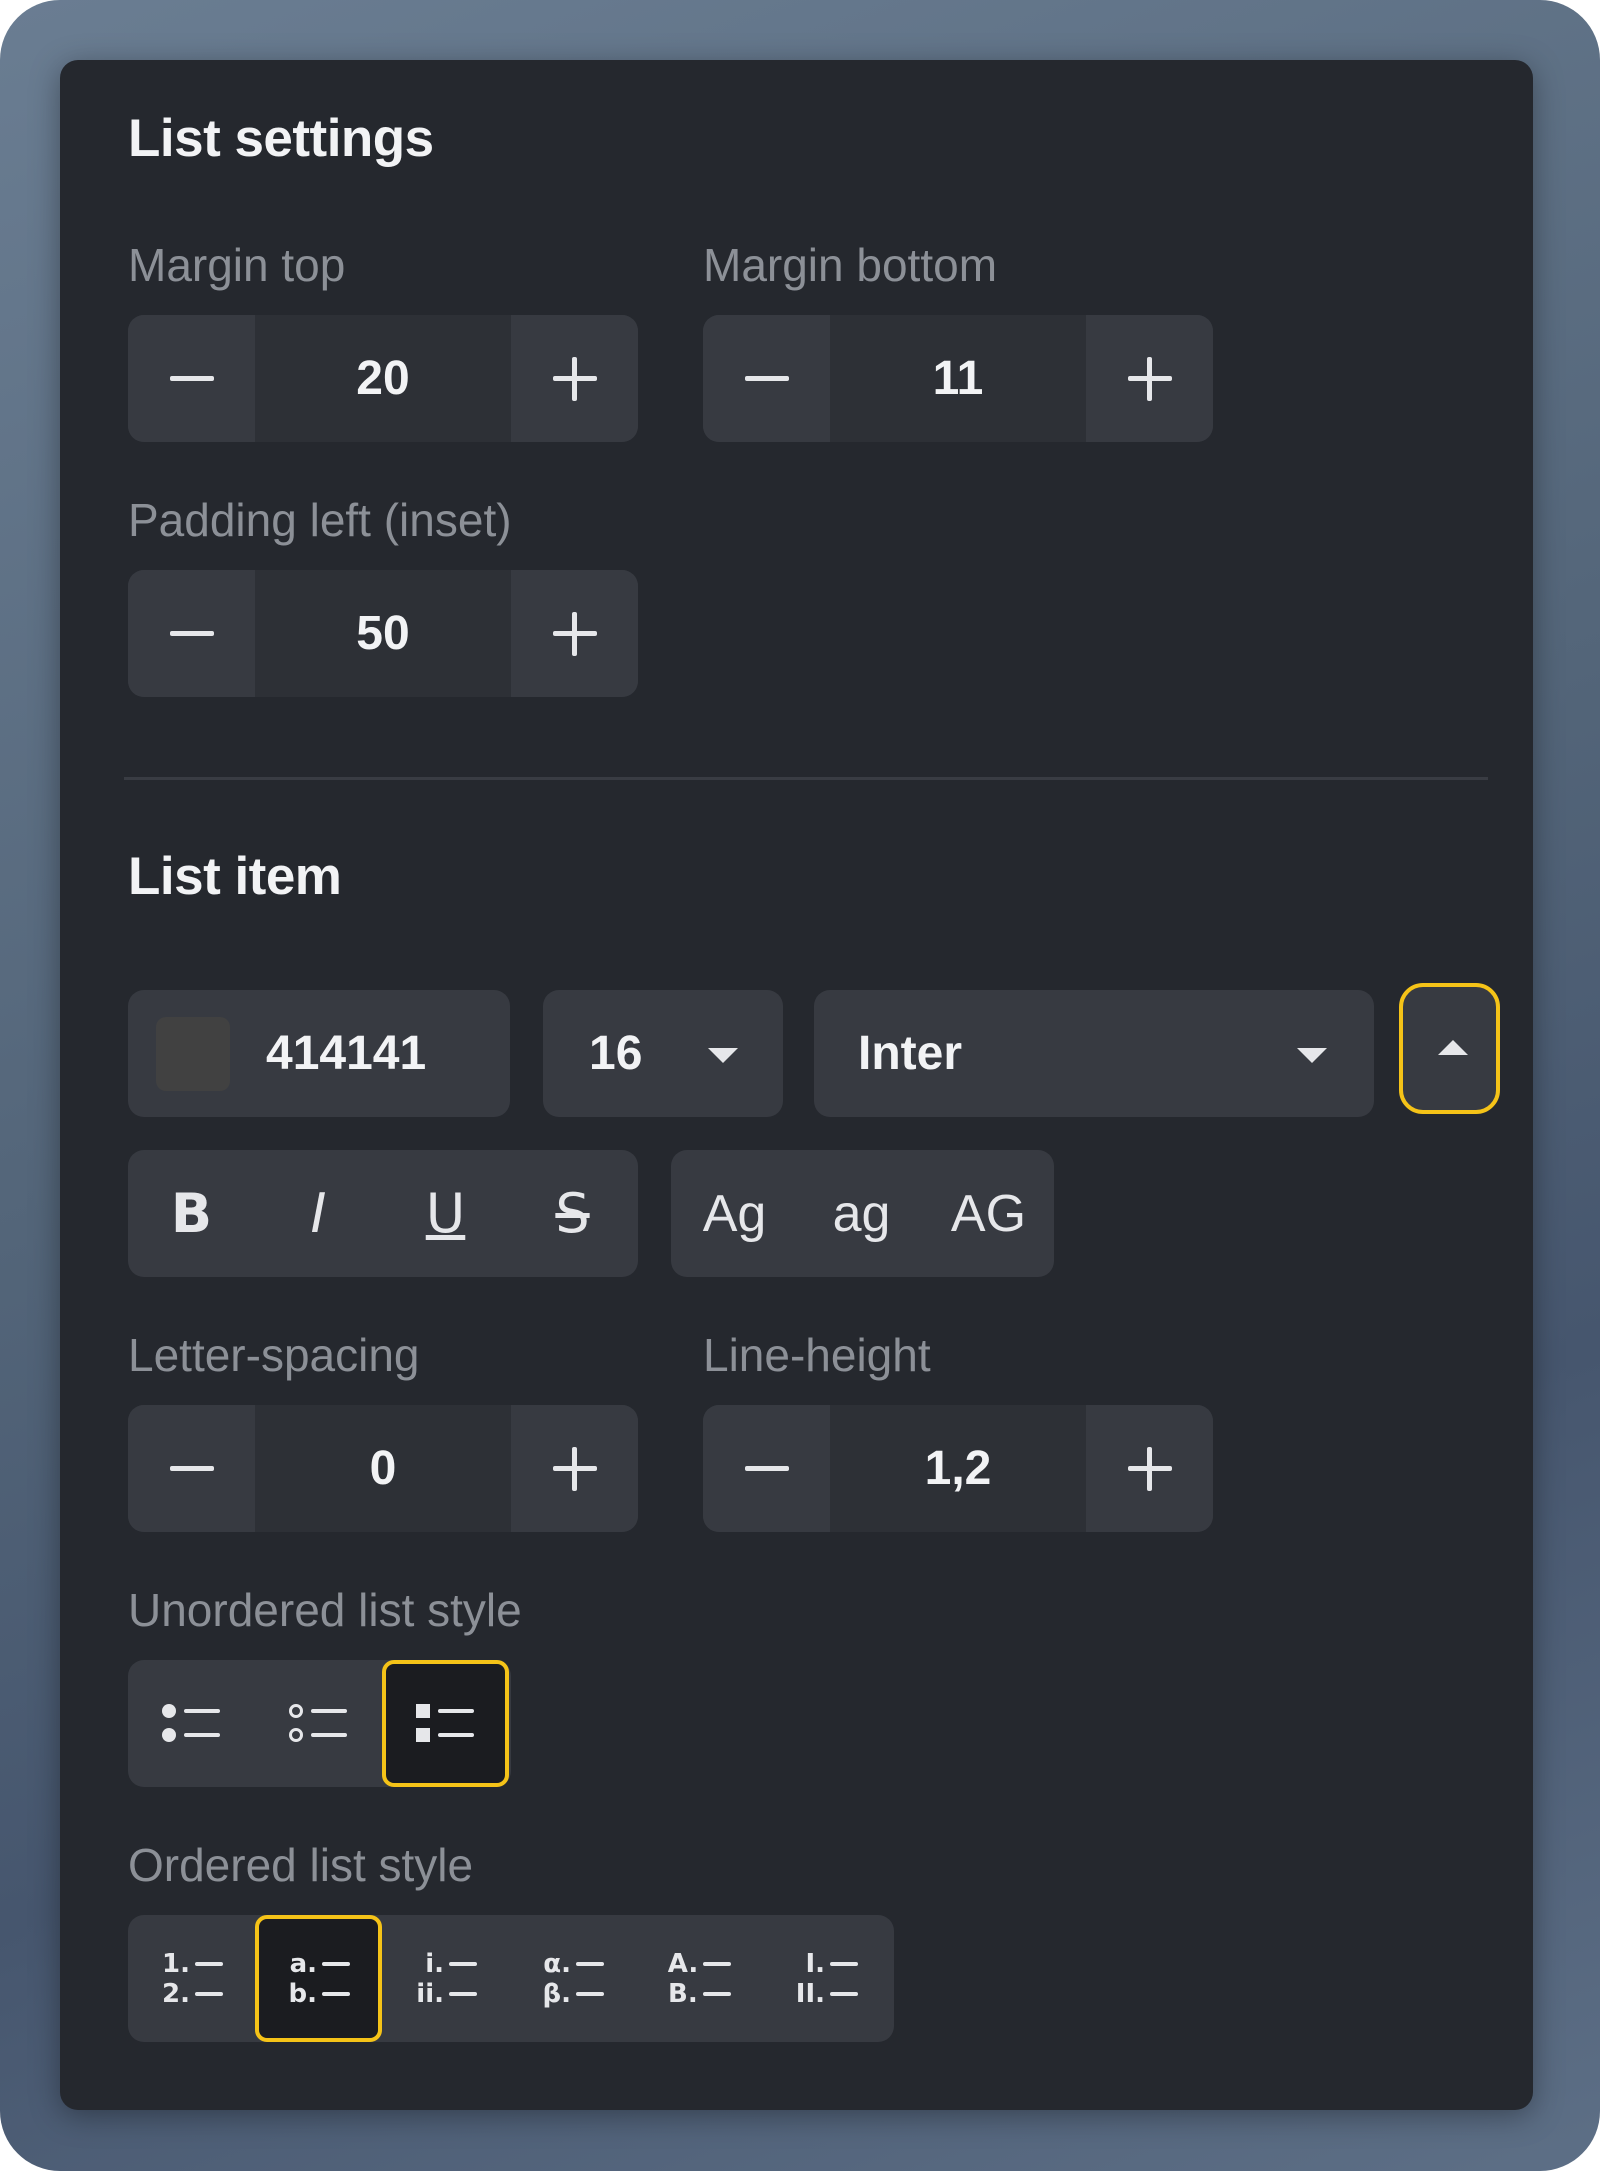 This screenshot has height=2171, width=1600. What do you see at coordinates (445, 1723) in the screenshot?
I see `square-bullets-icon` at bounding box center [445, 1723].